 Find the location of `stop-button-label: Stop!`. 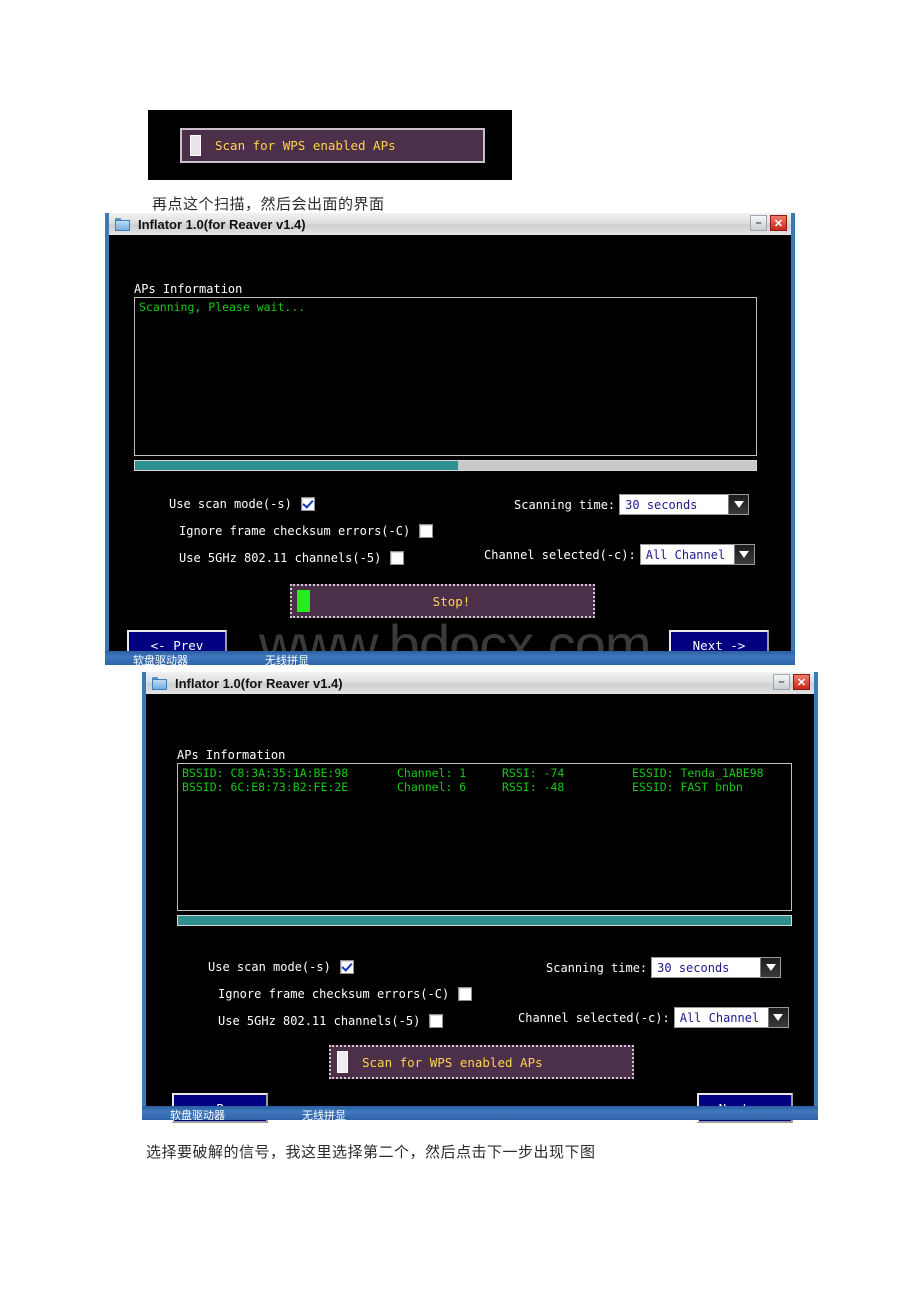

stop-button-label: Stop! is located at coordinates (451, 601).